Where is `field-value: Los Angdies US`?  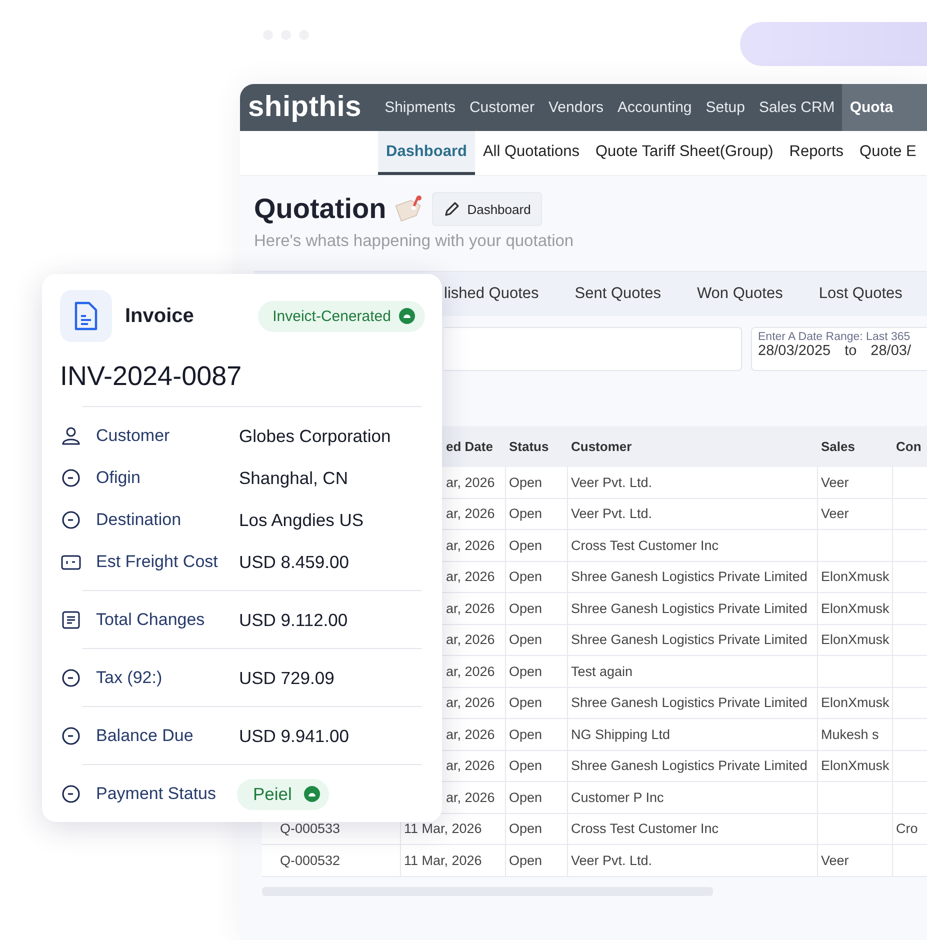
field-value: Los Angdies US is located at coordinates (301, 520).